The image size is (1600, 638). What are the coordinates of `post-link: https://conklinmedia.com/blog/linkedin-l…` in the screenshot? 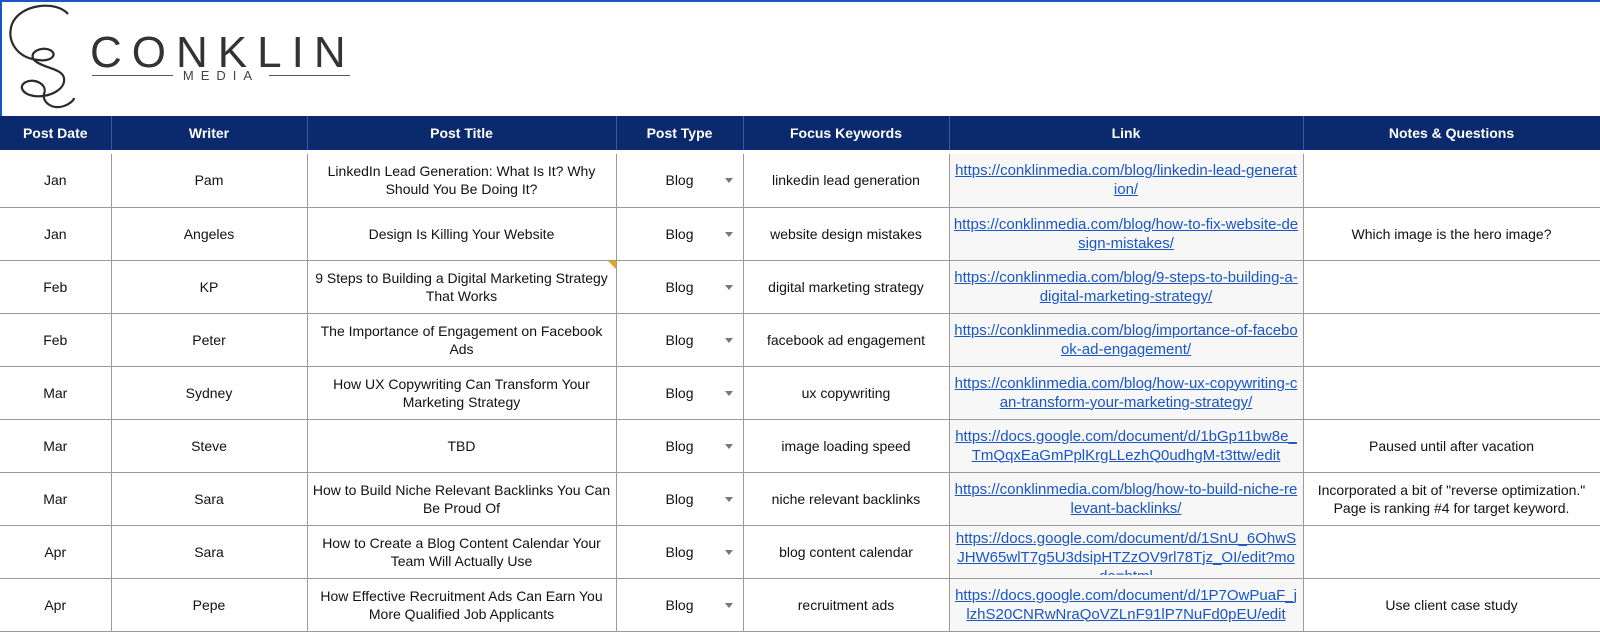 It's located at (1126, 180).